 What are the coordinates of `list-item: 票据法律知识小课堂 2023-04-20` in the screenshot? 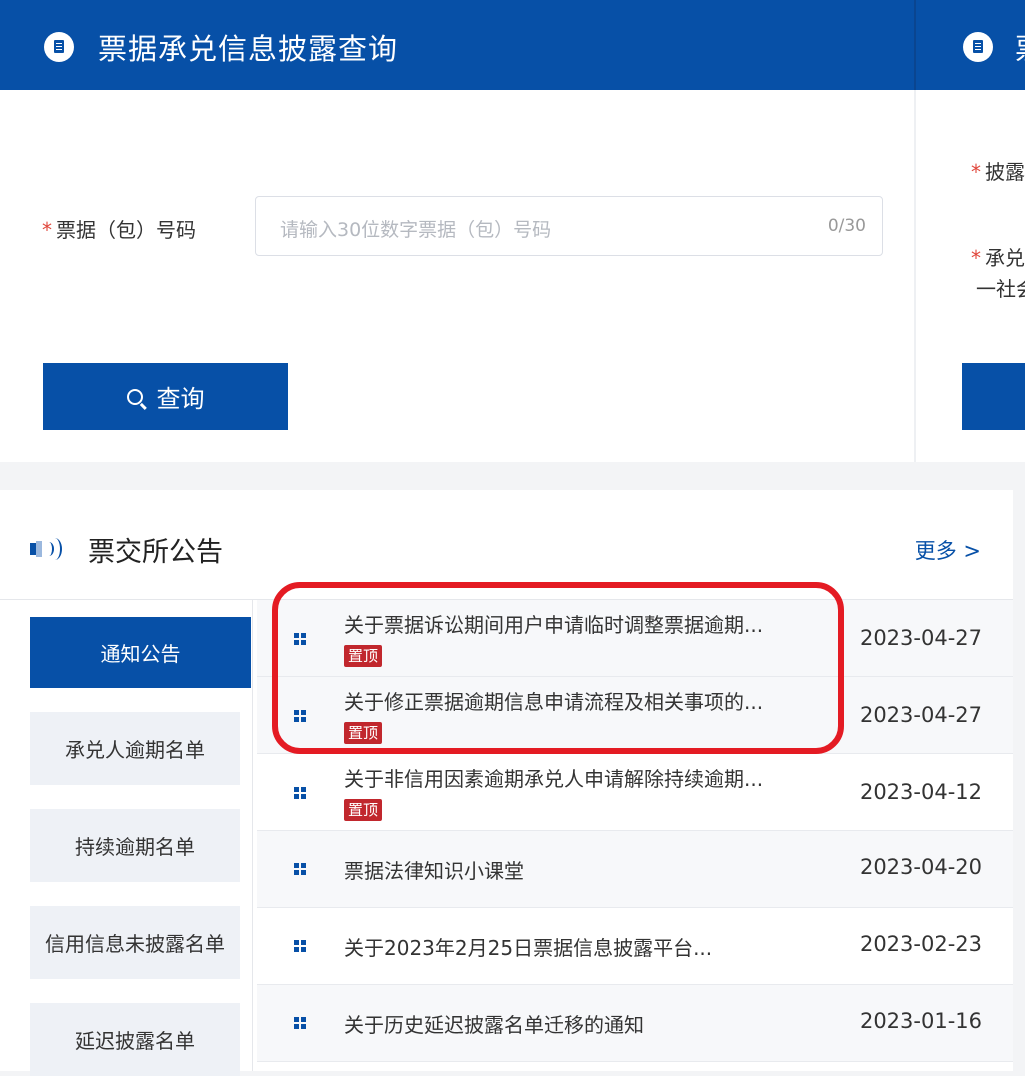 It's located at (635, 869).